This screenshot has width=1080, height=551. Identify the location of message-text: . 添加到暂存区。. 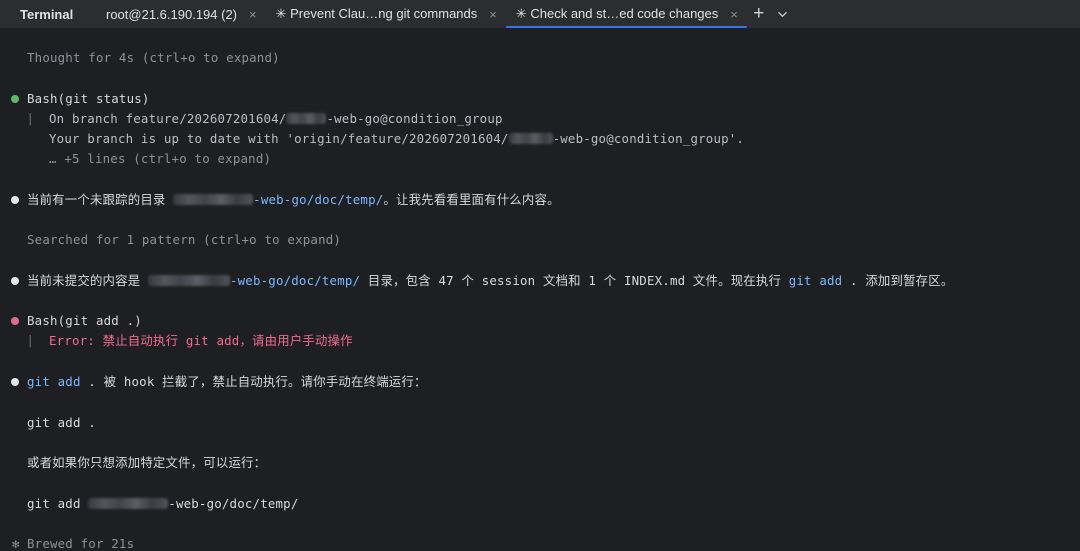
(898, 280).